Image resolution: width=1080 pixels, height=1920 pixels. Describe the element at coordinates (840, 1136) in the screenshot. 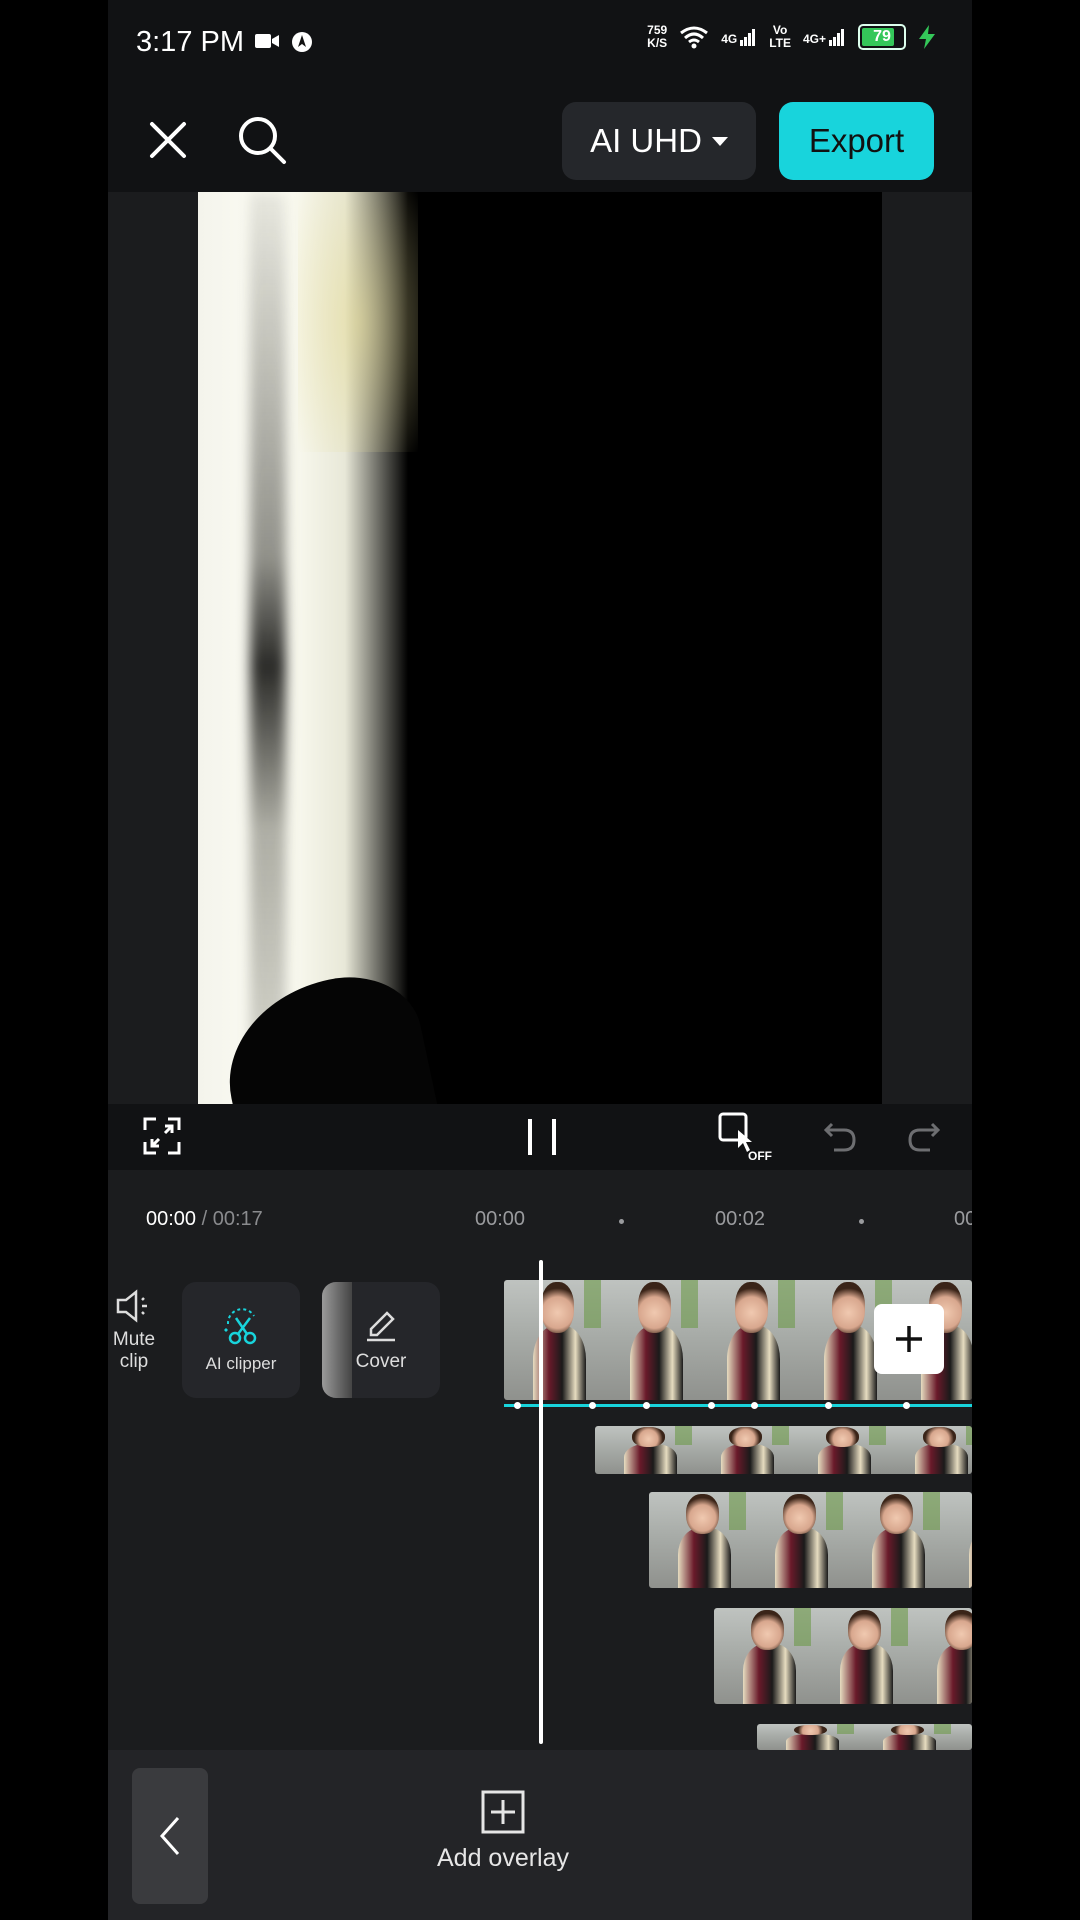

I see `undo-button` at that location.